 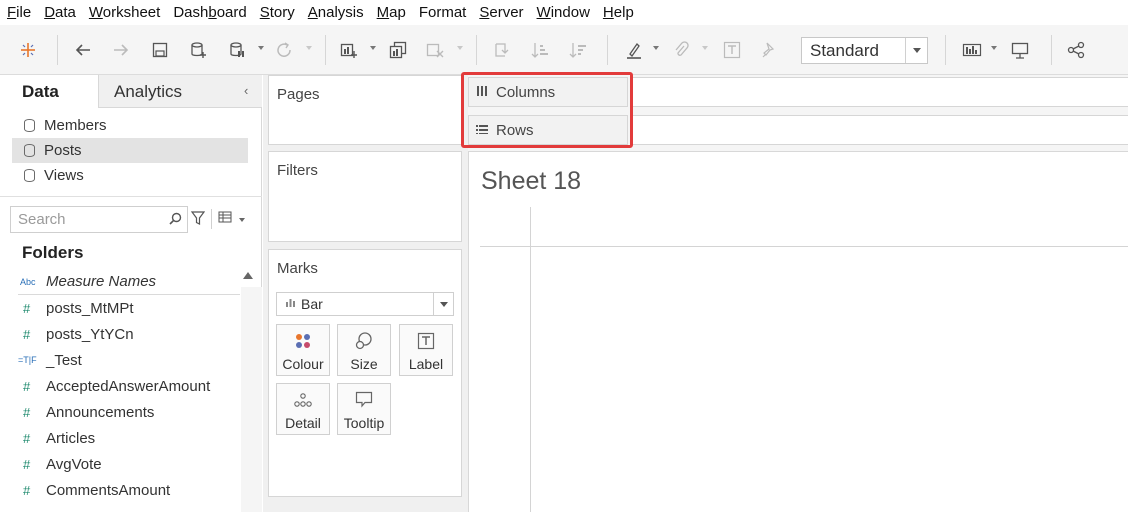 What do you see at coordinates (261, 48) in the screenshot?
I see `pause-updates-dropdown-icon` at bounding box center [261, 48].